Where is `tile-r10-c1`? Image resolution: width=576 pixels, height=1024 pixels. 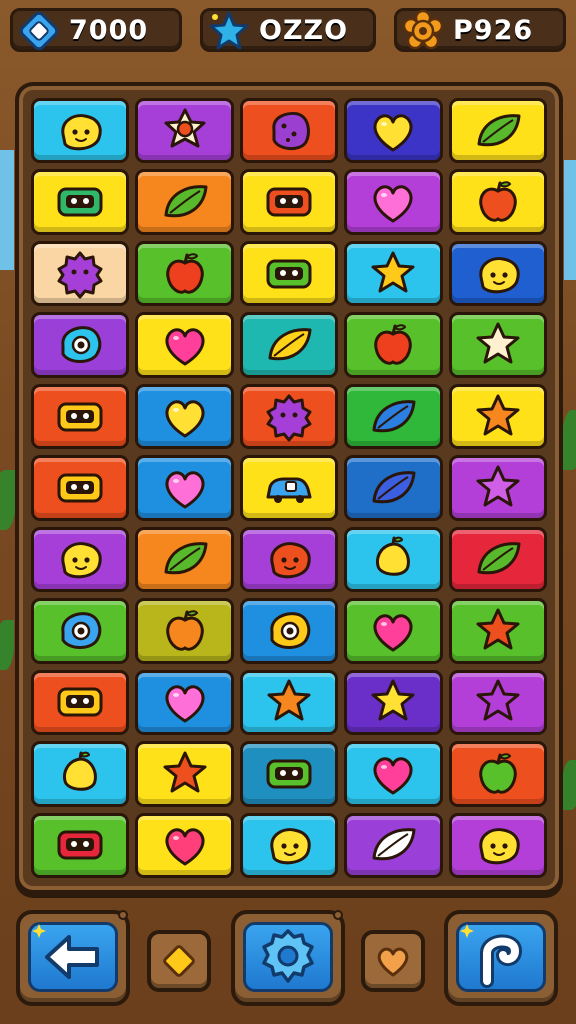
tile-r10-c1 is located at coordinates (80, 774).